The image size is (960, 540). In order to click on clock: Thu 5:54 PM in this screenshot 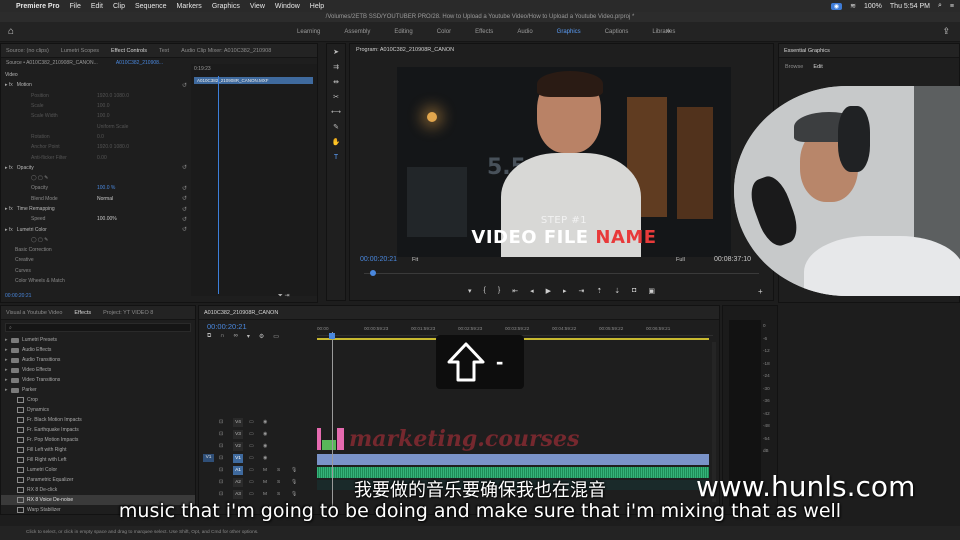, I will do `click(910, 6)`.